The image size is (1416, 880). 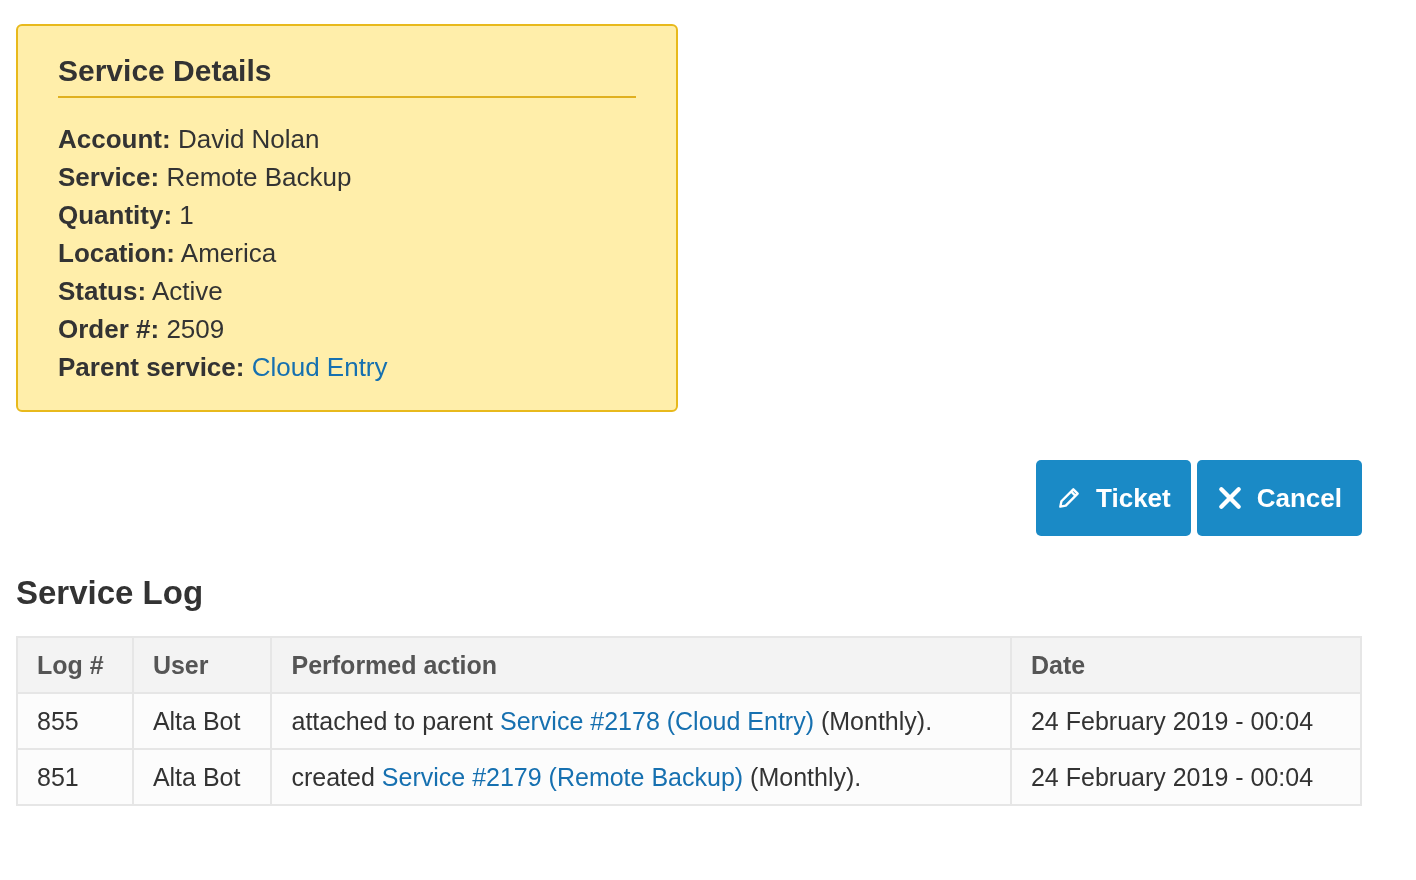 I want to click on table-cell: 851, so click(x=75, y=777).